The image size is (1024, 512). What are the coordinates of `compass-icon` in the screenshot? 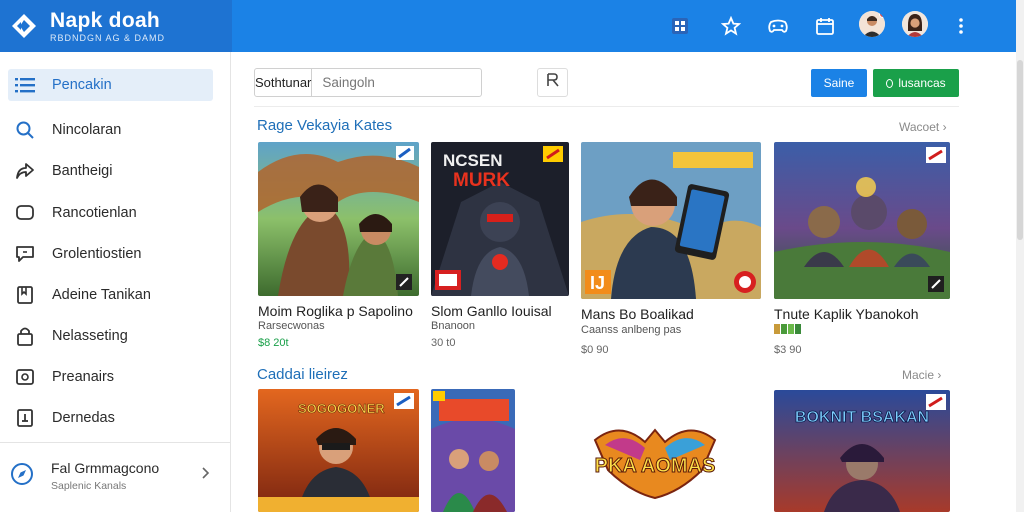 It's located at (22, 474).